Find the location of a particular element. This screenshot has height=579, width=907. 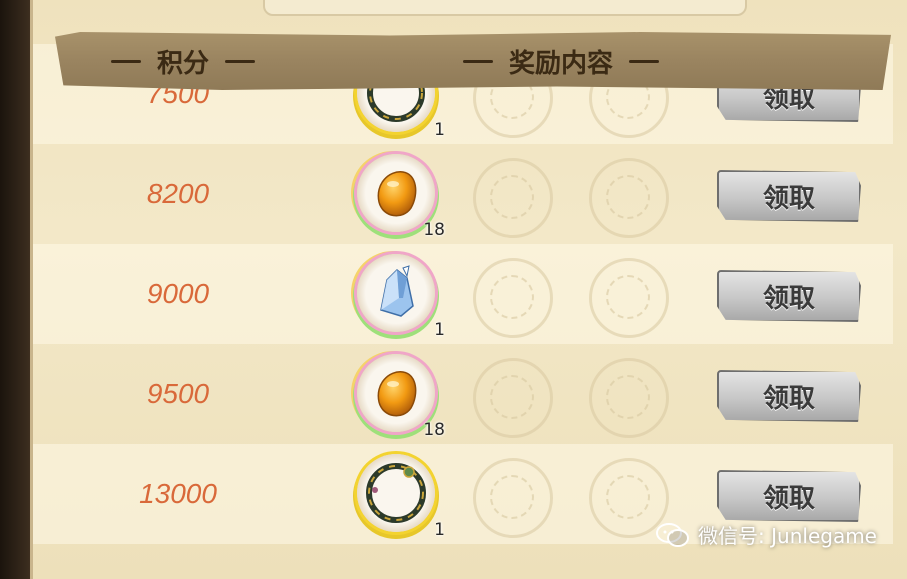

score-value: 9000 is located at coordinates (178, 293).